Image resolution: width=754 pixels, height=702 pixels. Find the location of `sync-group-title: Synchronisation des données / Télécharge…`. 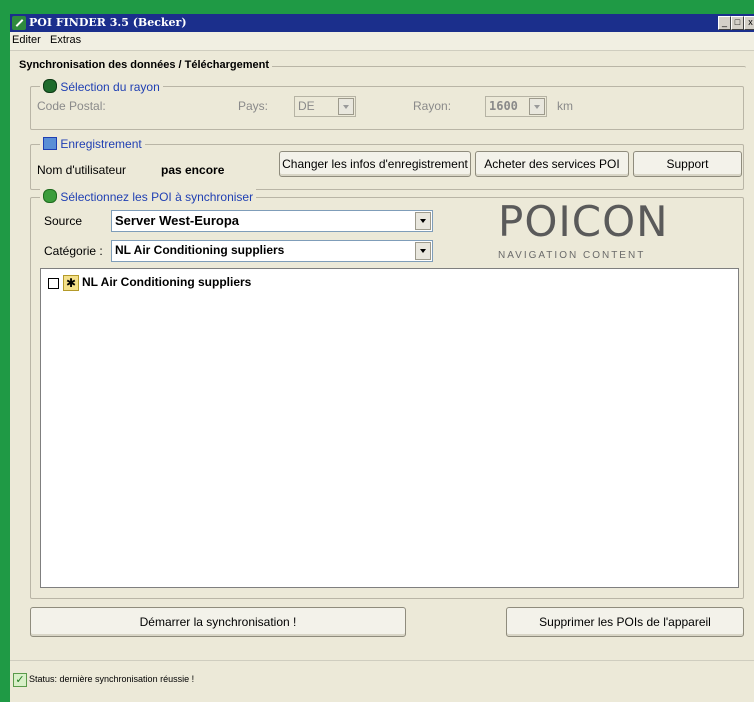

sync-group-title: Synchronisation des données / Télécharge… is located at coordinates (144, 65).